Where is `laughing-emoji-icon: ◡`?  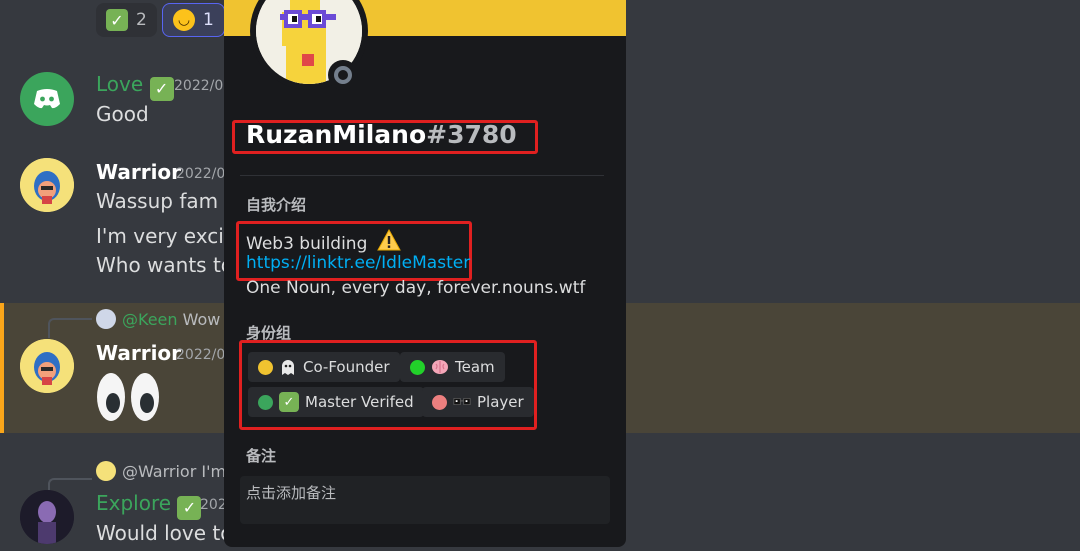 laughing-emoji-icon: ◡ is located at coordinates (184, 20).